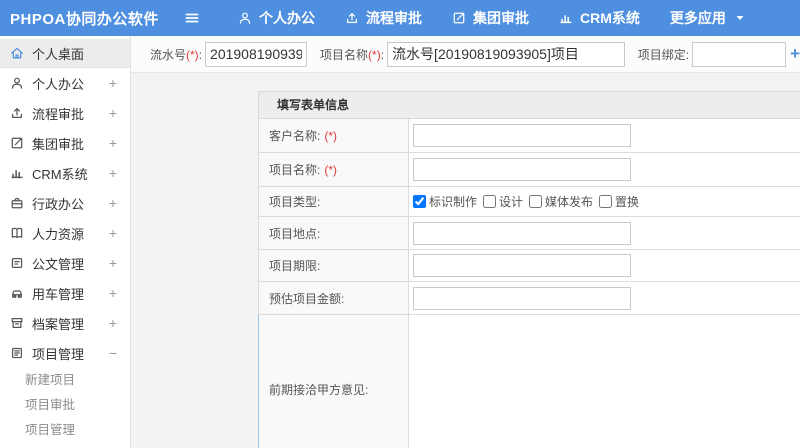 The width and height of the screenshot is (800, 448). What do you see at coordinates (334, 381) in the screenshot?
I see `form-row-label: 前期接洽甲方意见:` at bounding box center [334, 381].